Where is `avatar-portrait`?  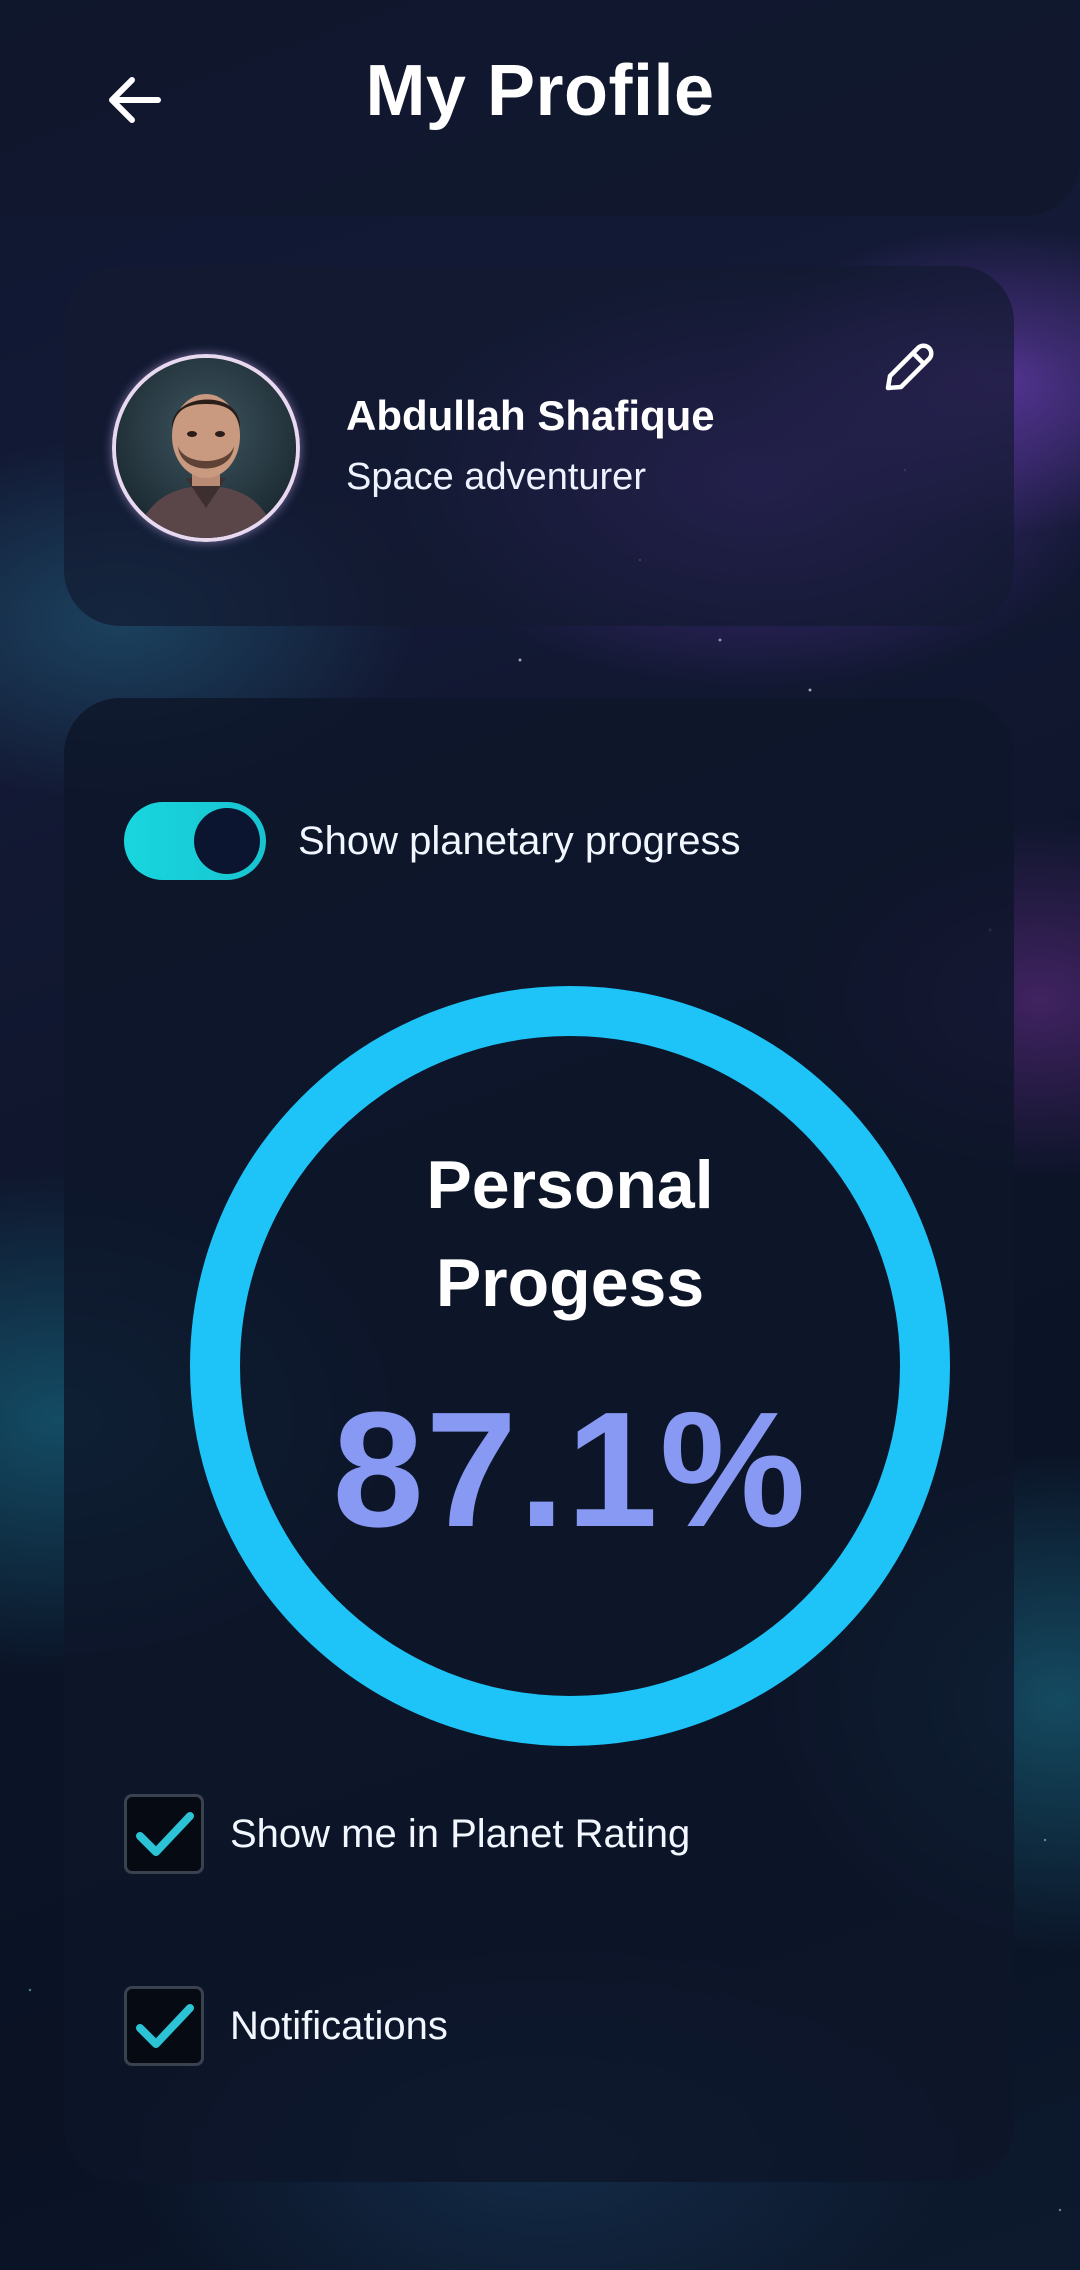
avatar-portrait is located at coordinates (206, 448).